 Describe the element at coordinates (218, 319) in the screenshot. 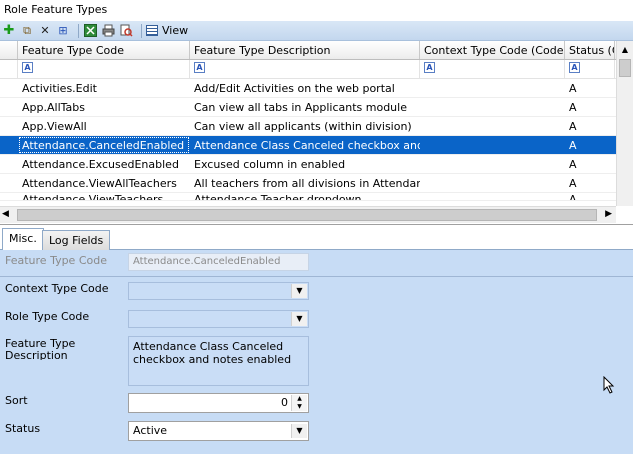

I see `role-type-code-dropdown: ▼` at that location.